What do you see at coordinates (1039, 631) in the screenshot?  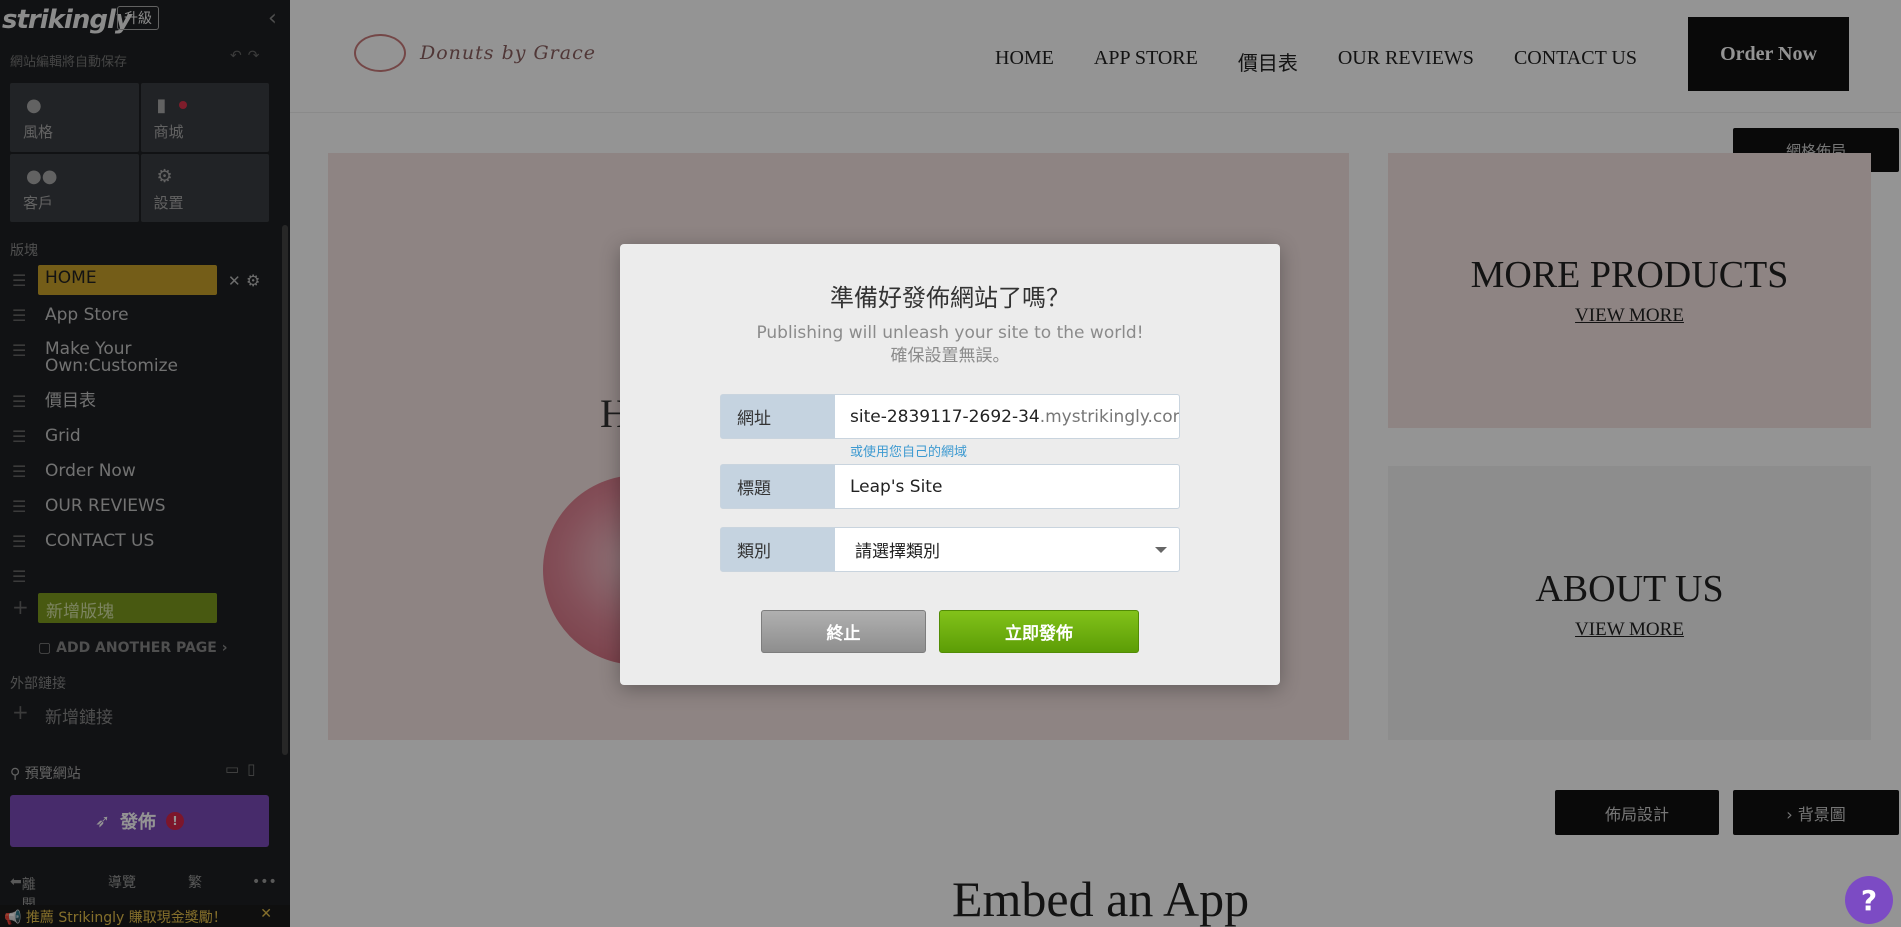 I see `publish-now-button: 立即發佈` at bounding box center [1039, 631].